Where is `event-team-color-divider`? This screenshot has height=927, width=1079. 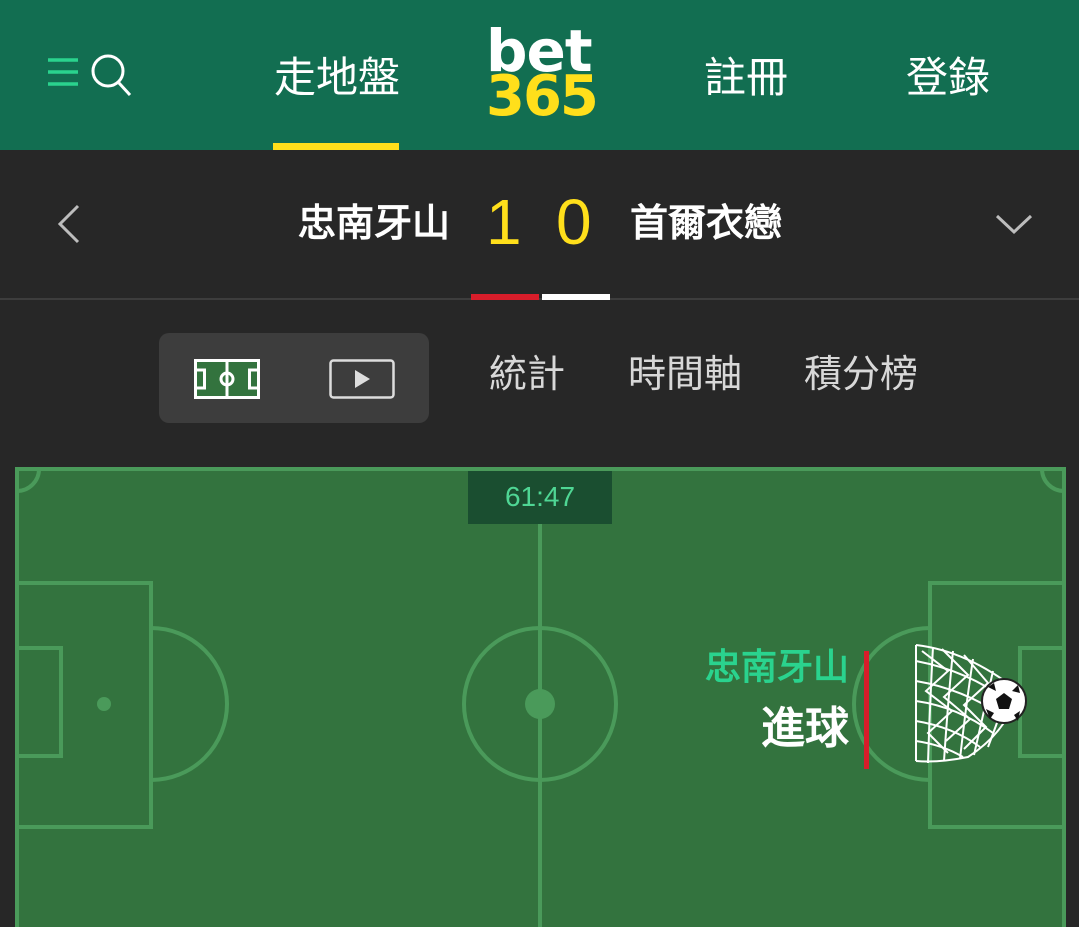
event-team-color-divider is located at coordinates (866, 710).